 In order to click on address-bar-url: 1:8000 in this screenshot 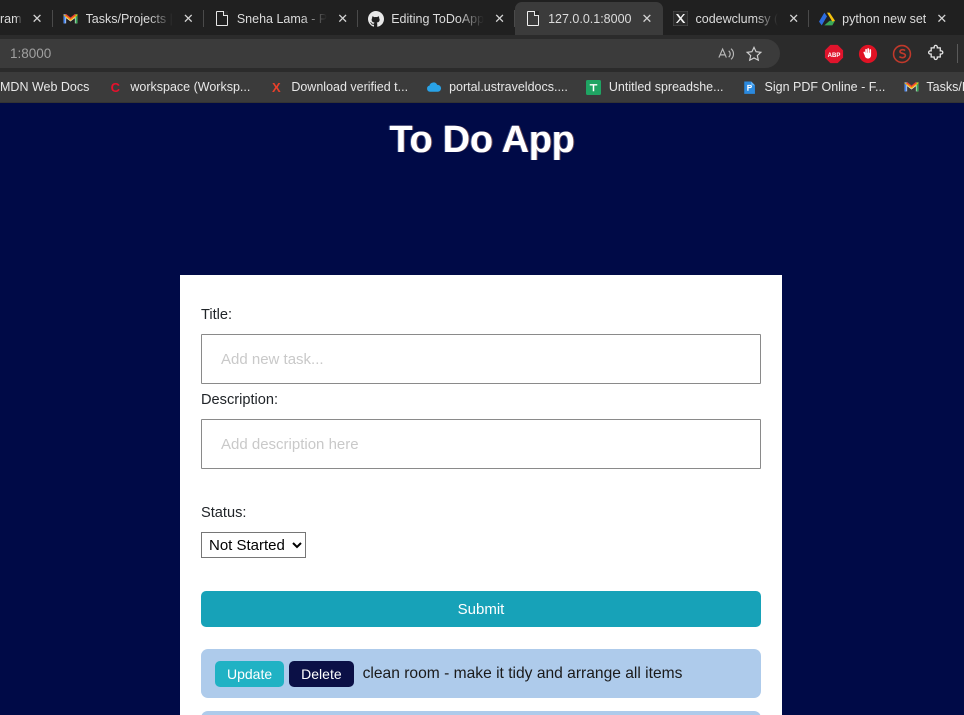, I will do `click(356, 53)`.